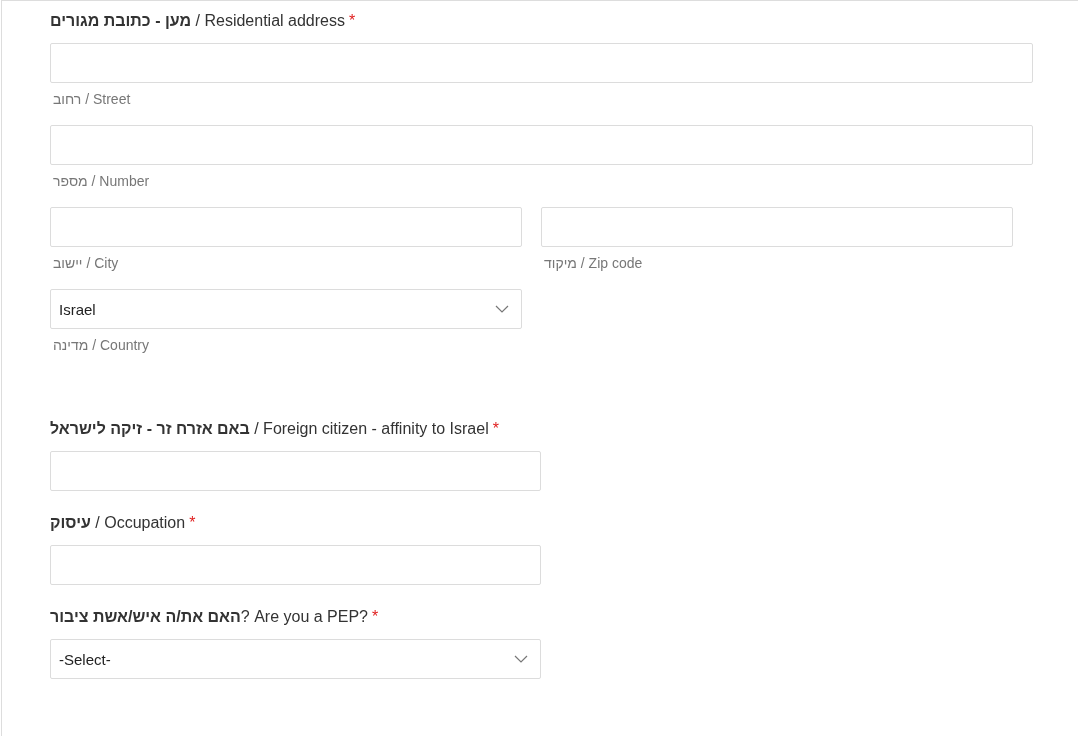  I want to click on field-caption: מספר / Number, so click(101, 181).